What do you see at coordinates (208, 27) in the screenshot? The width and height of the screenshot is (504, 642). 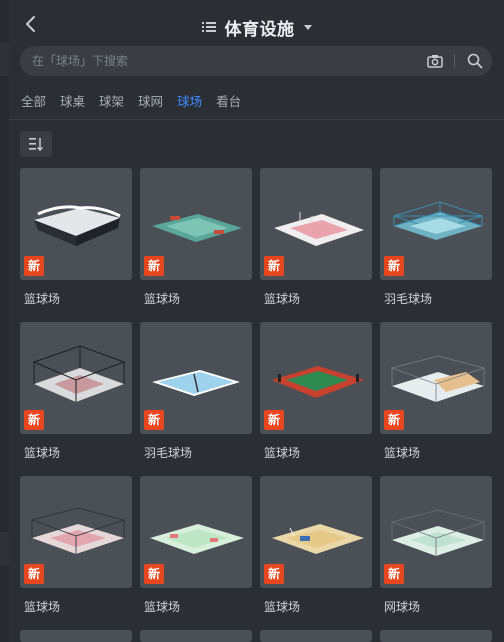 I see `list-icon` at bounding box center [208, 27].